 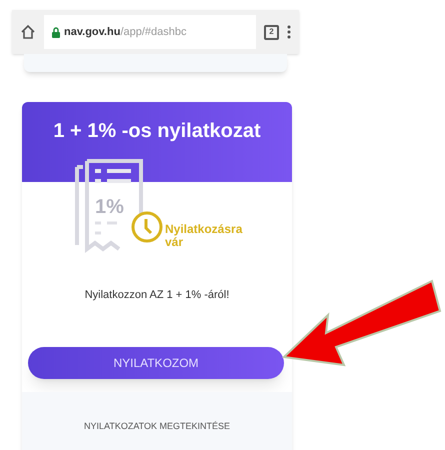 I want to click on home-icon, so click(x=28, y=32).